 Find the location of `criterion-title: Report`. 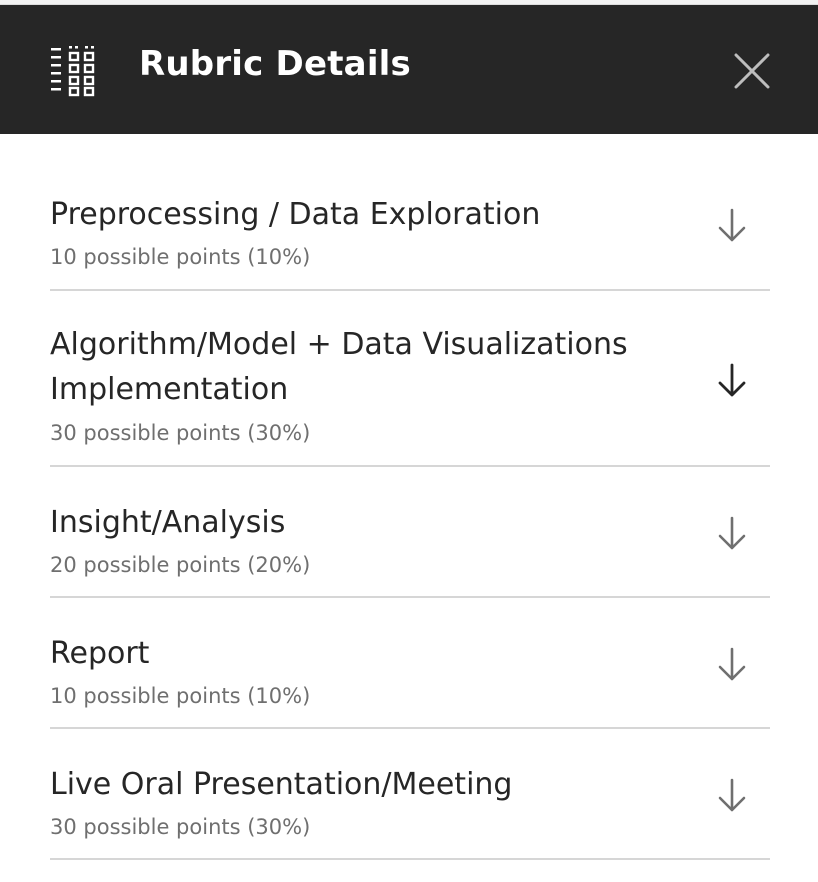

criterion-title: Report is located at coordinates (100, 653).